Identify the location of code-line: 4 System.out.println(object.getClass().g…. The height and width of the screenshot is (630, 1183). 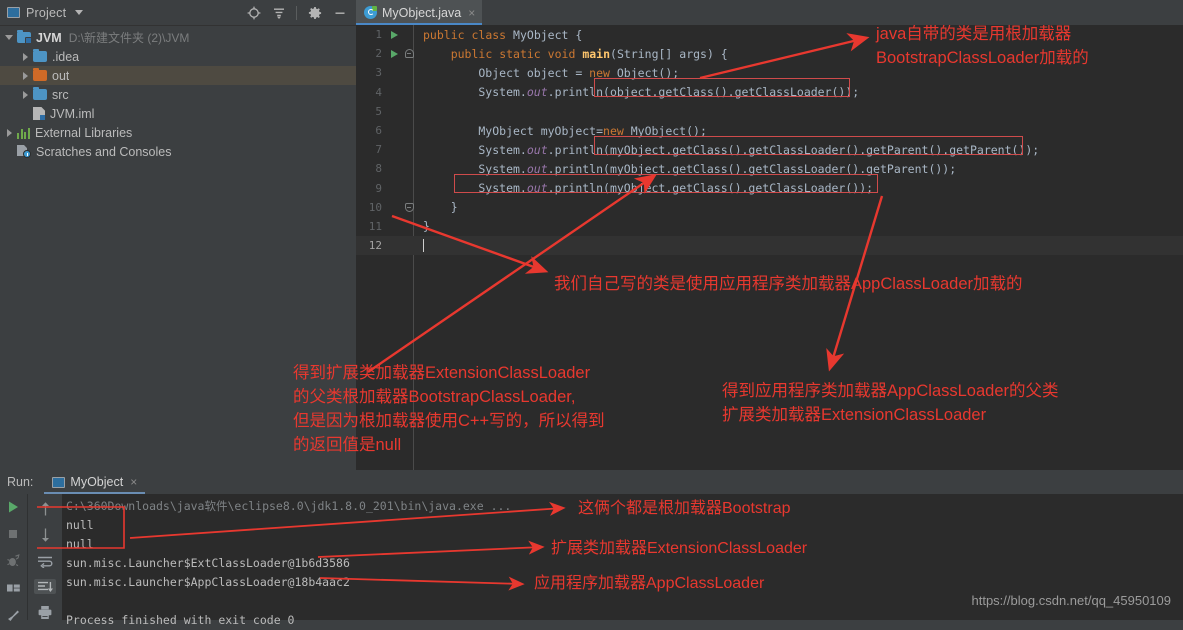
(769, 92).